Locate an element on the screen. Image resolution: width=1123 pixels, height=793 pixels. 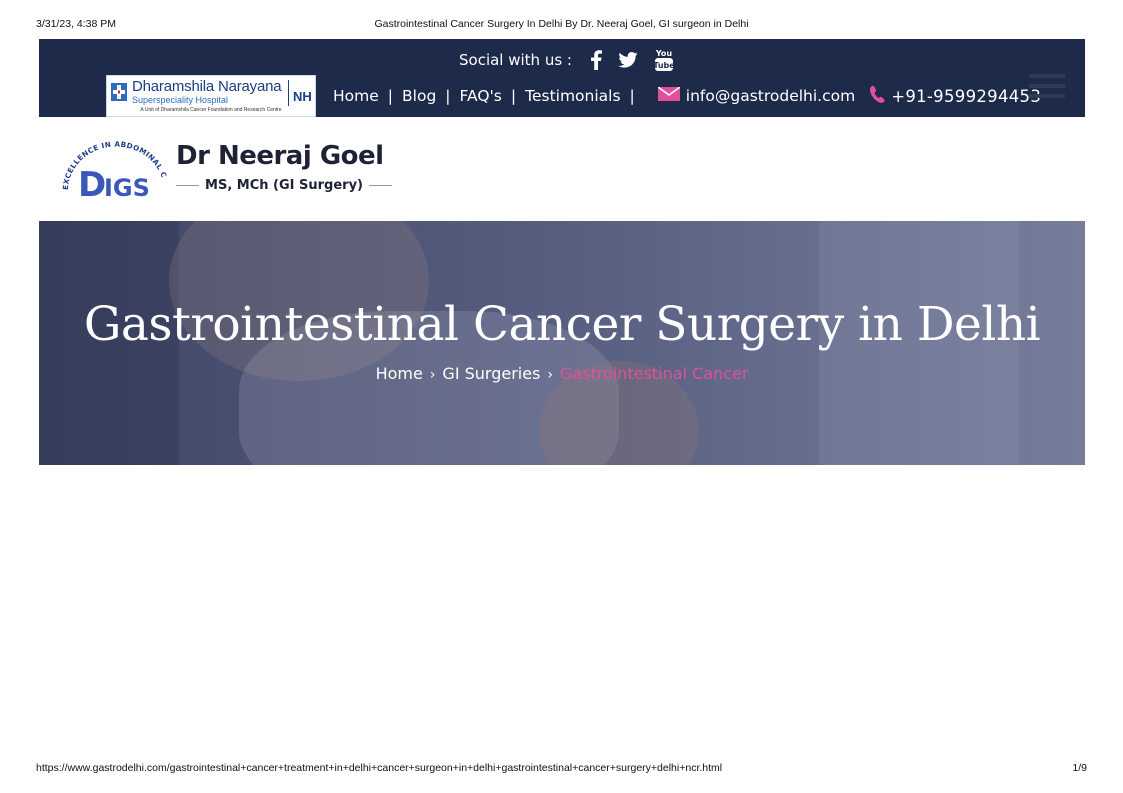
facebook-icon is located at coordinates (596, 60).